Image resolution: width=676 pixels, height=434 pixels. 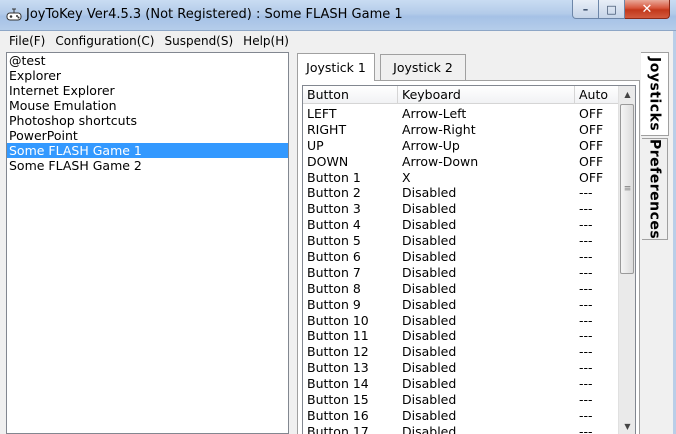 What do you see at coordinates (327, 129) in the screenshot?
I see `cell-button-name: RIGHT` at bounding box center [327, 129].